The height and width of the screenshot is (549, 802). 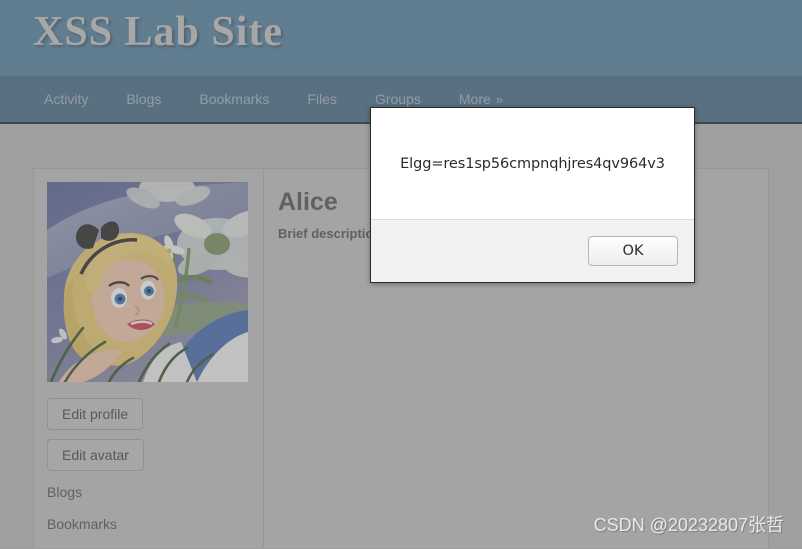 I want to click on nav-item-blogs: Blogs, so click(x=143, y=99).